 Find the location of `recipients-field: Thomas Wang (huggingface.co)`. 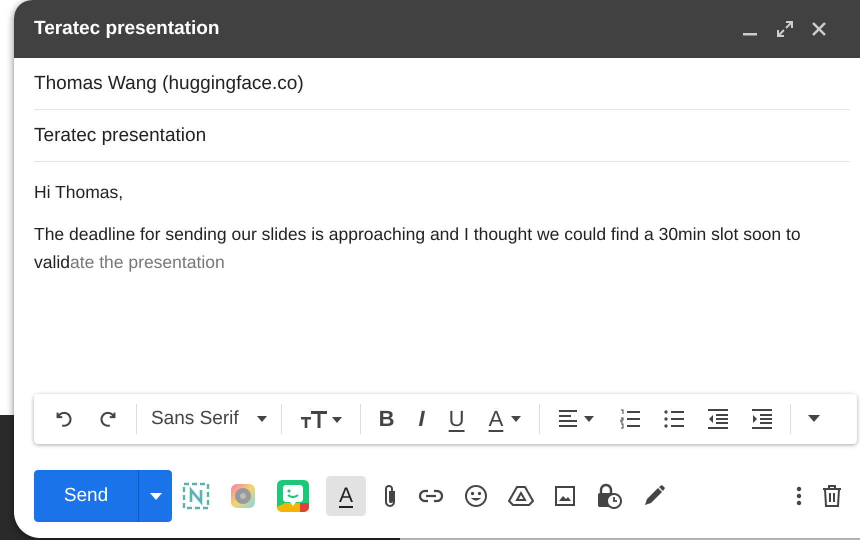

recipients-field: Thomas Wang (huggingface.co) is located at coordinates (442, 84).